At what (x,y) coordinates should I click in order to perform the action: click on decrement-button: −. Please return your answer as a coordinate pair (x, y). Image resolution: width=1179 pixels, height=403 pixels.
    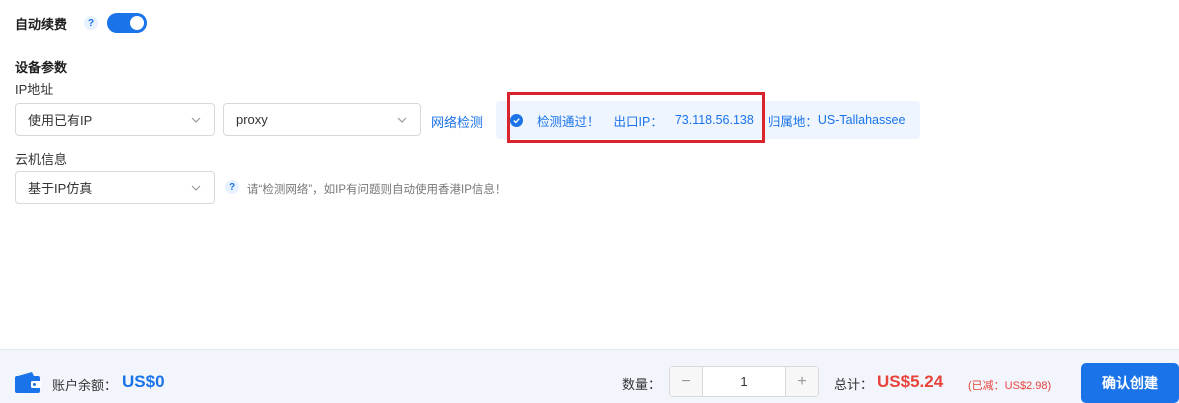
    Looking at the image, I should click on (686, 381).